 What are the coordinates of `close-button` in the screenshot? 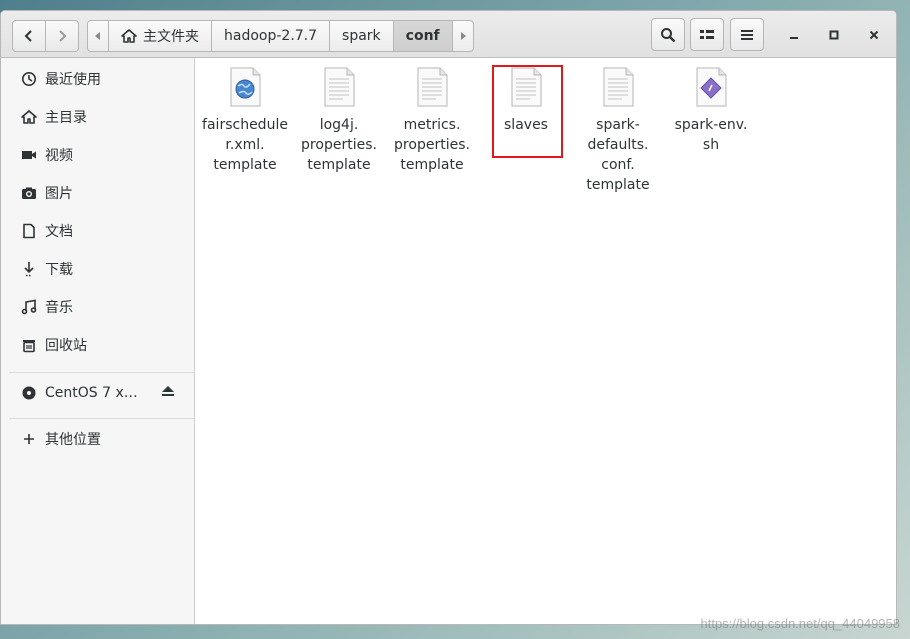 It's located at (874, 35).